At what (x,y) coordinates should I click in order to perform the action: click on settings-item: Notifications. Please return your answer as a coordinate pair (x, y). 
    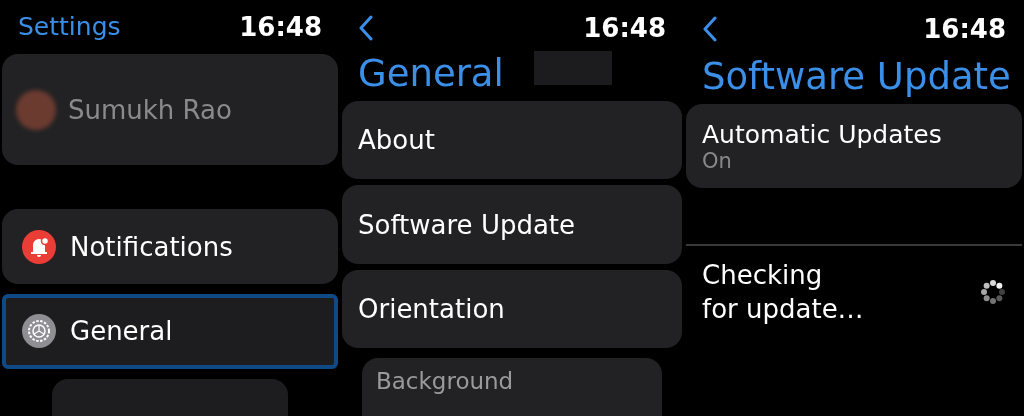
    Looking at the image, I should click on (170, 247).